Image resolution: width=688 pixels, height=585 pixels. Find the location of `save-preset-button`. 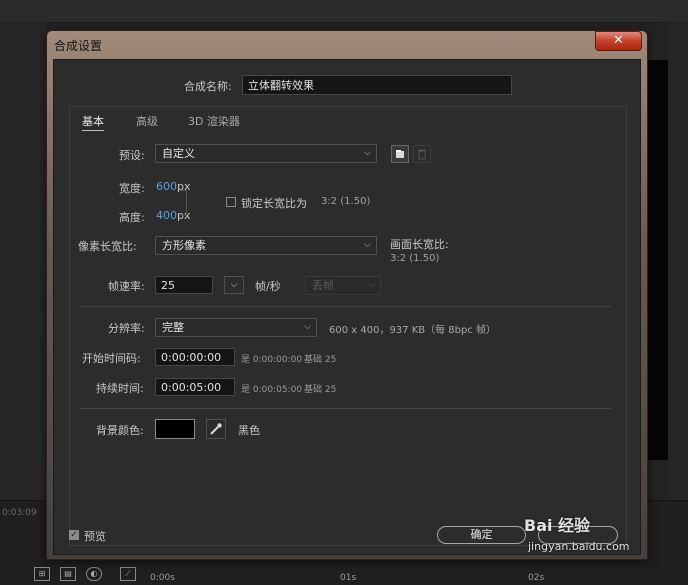

save-preset-button is located at coordinates (400, 154).